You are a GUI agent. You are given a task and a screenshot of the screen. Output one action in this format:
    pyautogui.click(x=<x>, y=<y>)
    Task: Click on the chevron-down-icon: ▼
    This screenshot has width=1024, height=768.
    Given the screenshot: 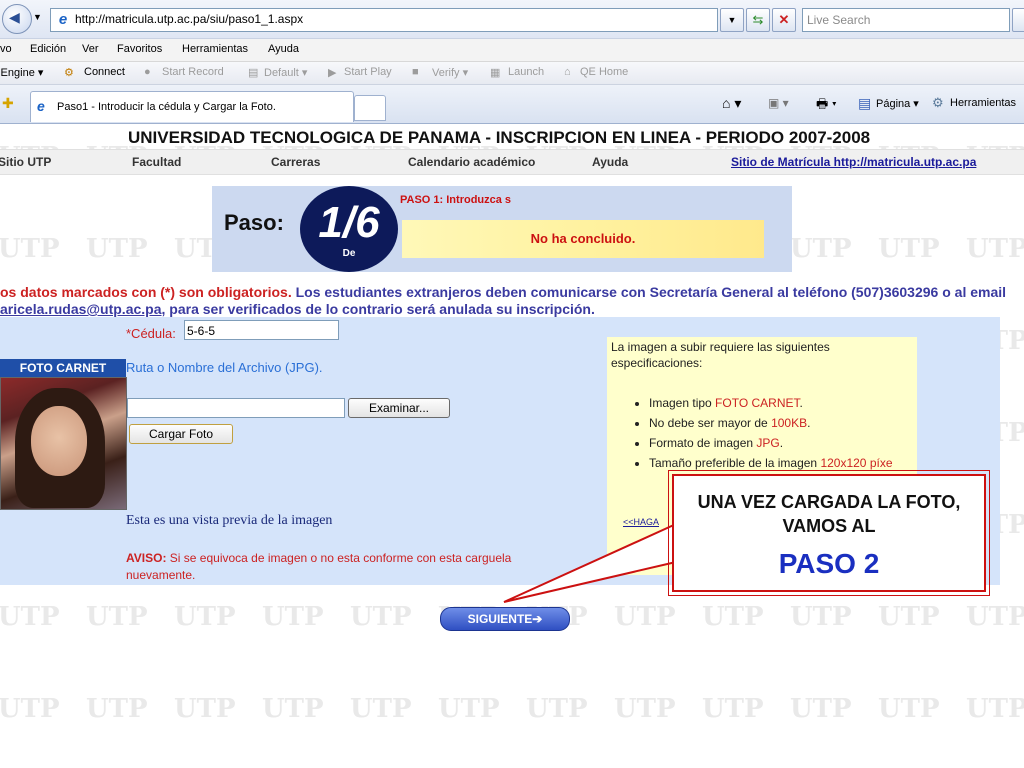 What is the action you would take?
    pyautogui.click(x=37, y=17)
    